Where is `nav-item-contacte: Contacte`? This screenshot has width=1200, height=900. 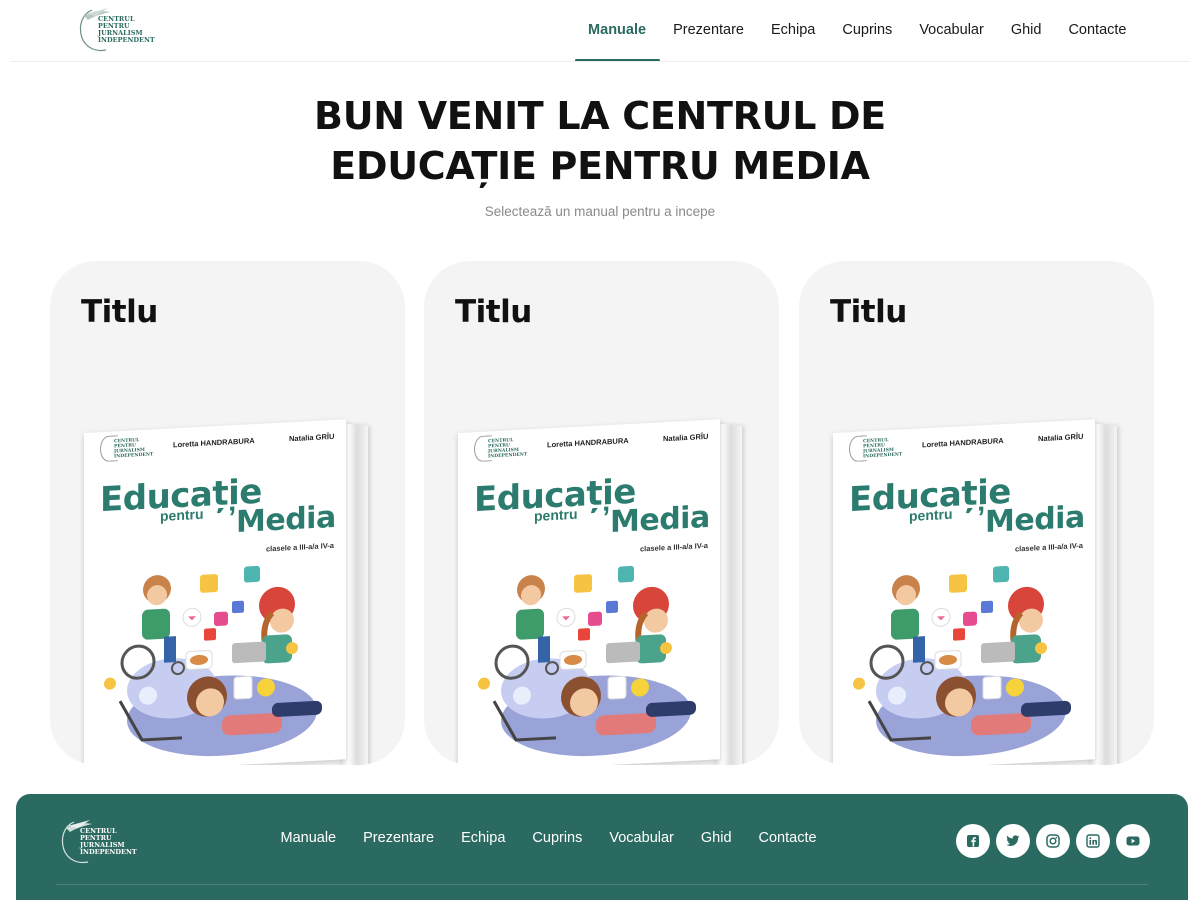
nav-item-contacte: Contacte is located at coordinates (1097, 31).